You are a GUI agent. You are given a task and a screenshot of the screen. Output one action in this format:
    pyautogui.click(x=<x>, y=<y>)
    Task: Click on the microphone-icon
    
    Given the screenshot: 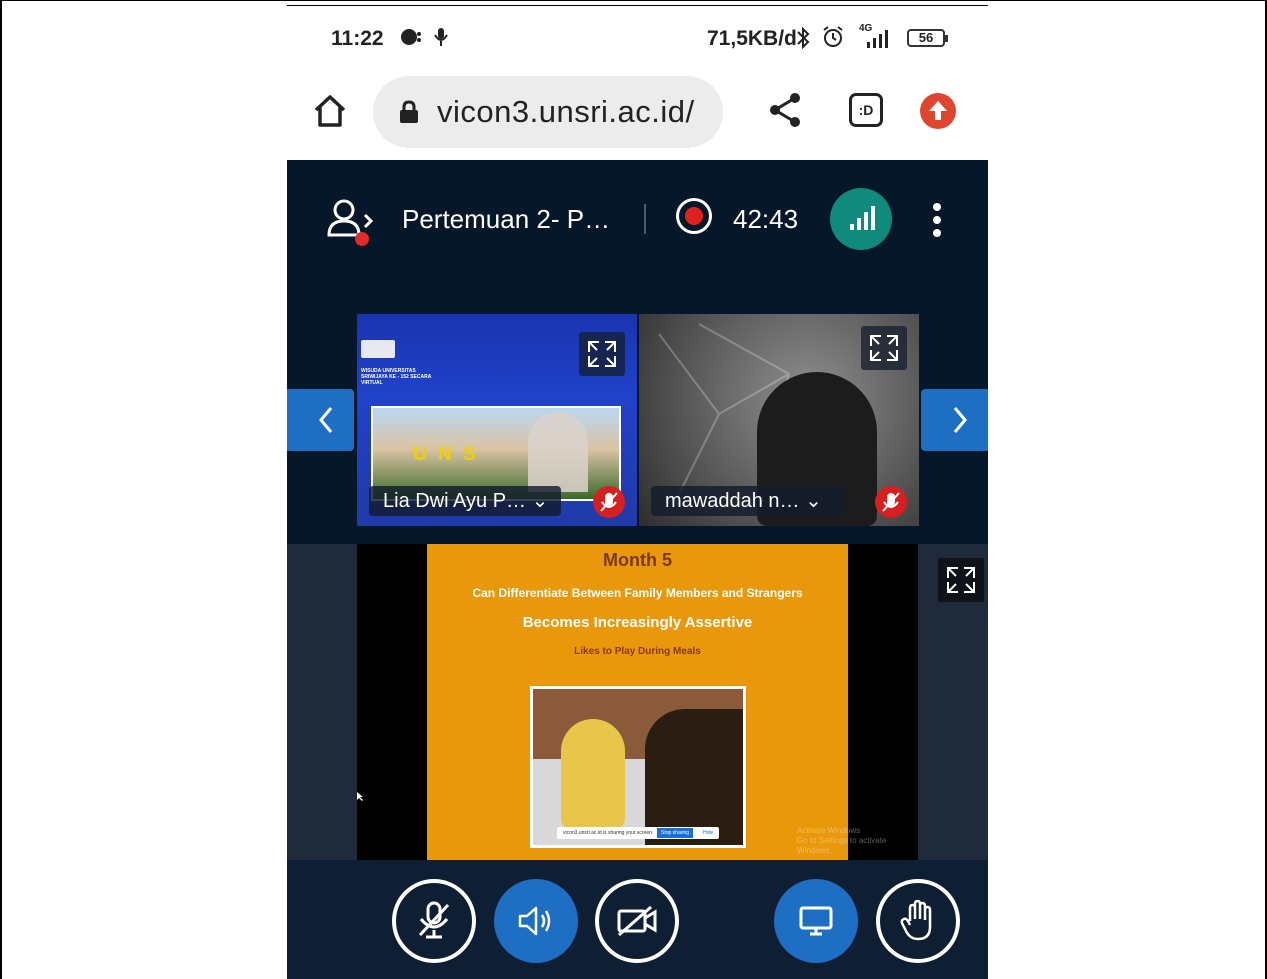 What is the action you would take?
    pyautogui.click(x=441, y=37)
    